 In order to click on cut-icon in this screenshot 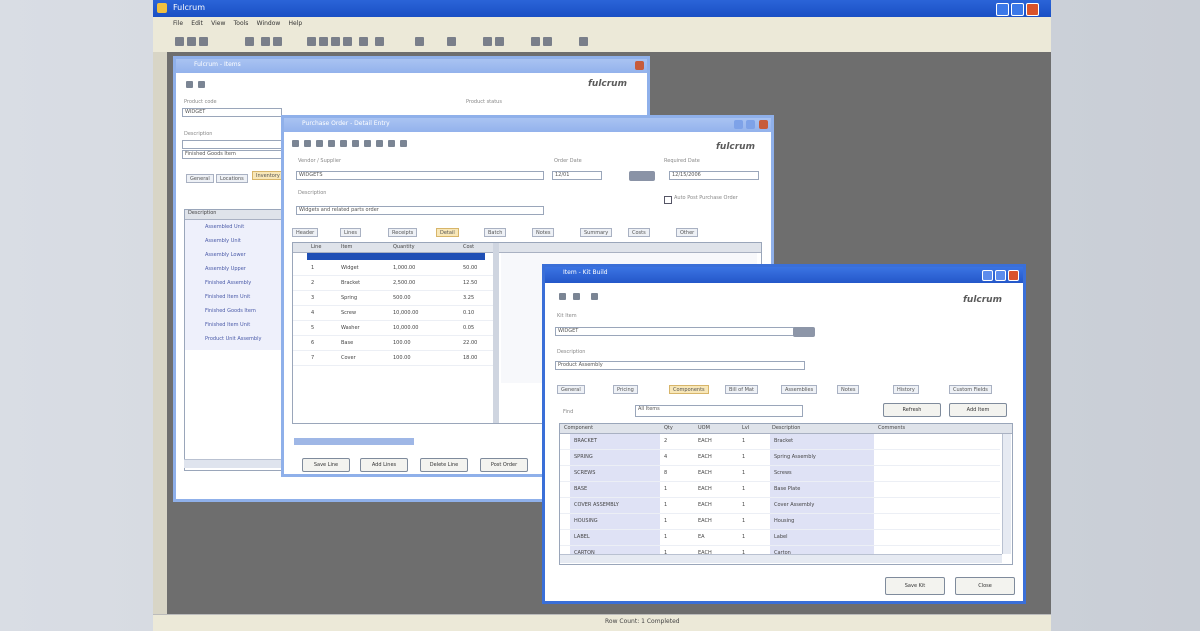, I will do `click(265, 41)`.